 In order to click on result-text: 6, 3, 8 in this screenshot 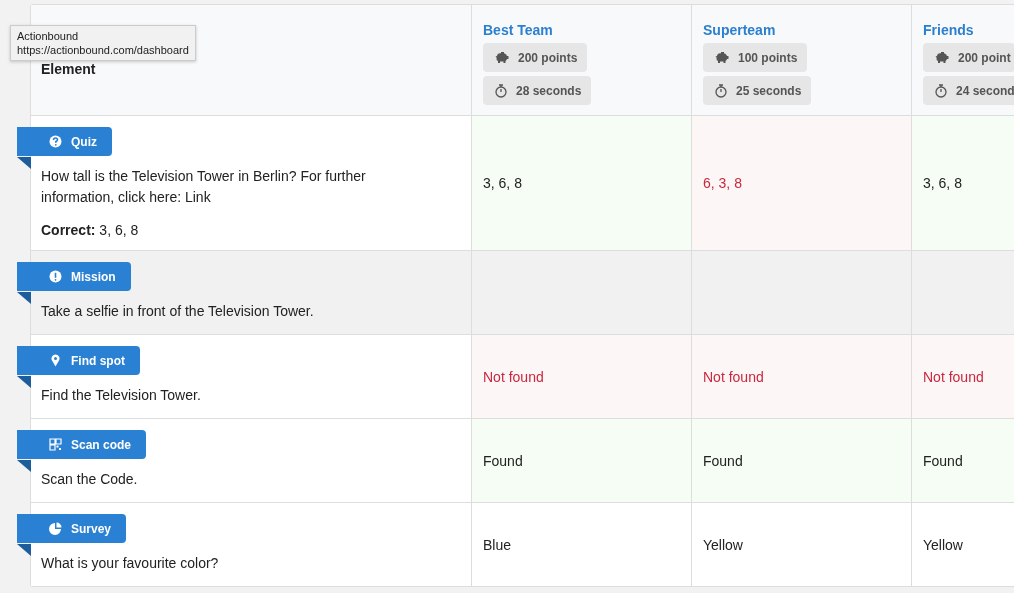, I will do `click(723, 183)`.